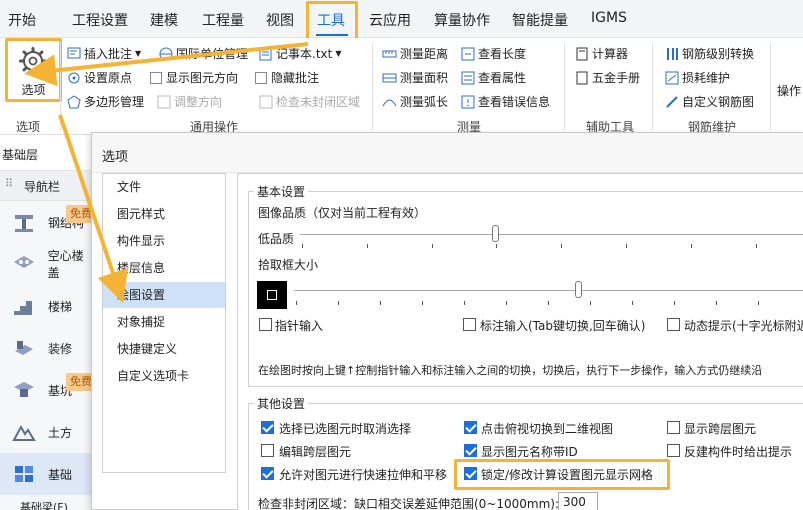 The width and height of the screenshot is (803, 510). What do you see at coordinates (164, 268) in the screenshot?
I see `category-floor-info: 楼层信息` at bounding box center [164, 268].